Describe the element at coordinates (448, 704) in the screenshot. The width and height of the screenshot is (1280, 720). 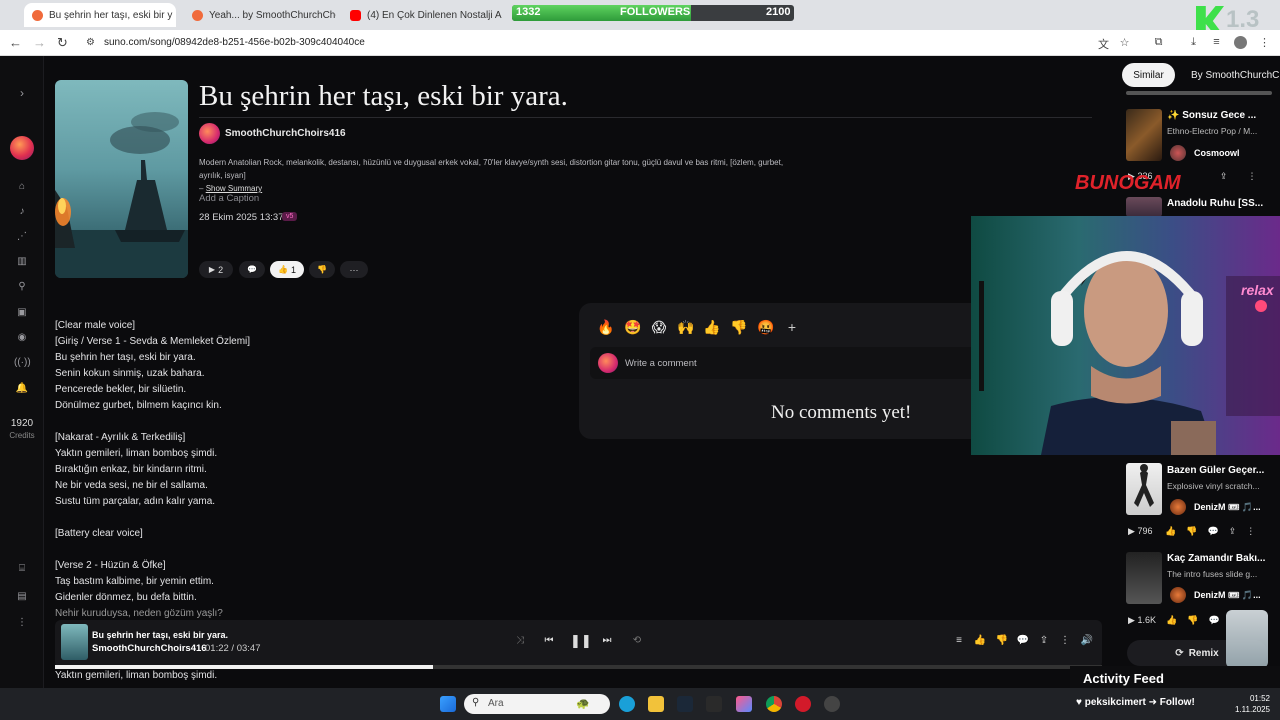
I see `windows-start-icon` at that location.